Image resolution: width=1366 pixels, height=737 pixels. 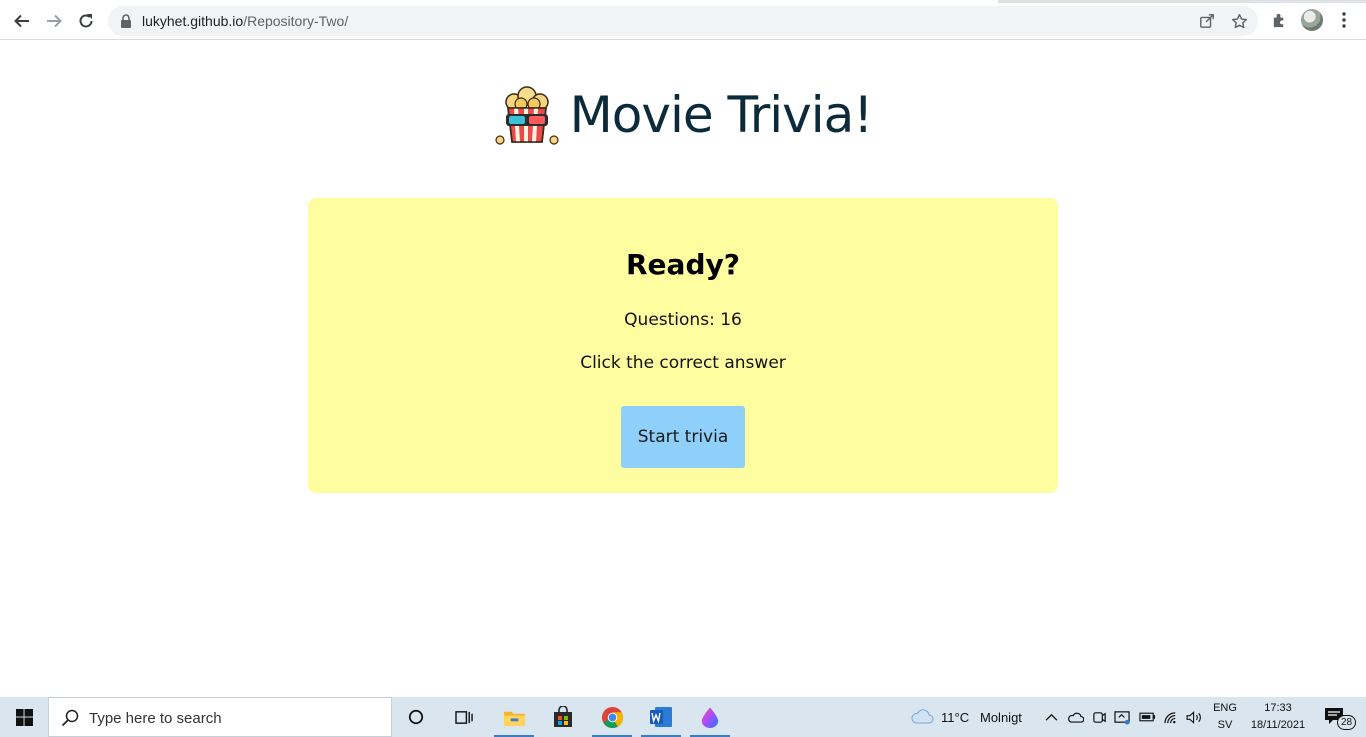 What do you see at coordinates (1122, 717) in the screenshot?
I see `device-sync-icon` at bounding box center [1122, 717].